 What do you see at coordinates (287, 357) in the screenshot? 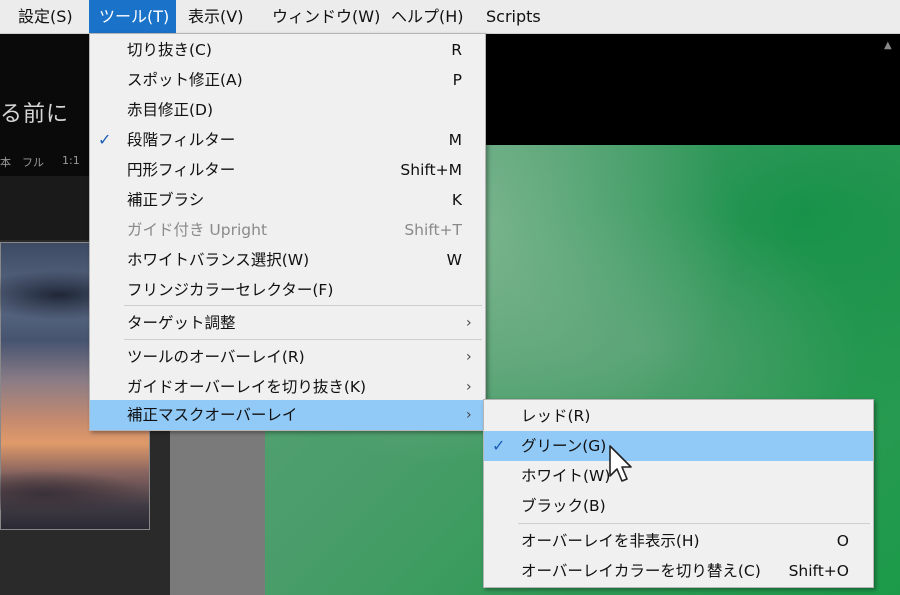
I see `menu-item-tool-overlay: ツールのオーバーレイ(R) ›` at bounding box center [287, 357].